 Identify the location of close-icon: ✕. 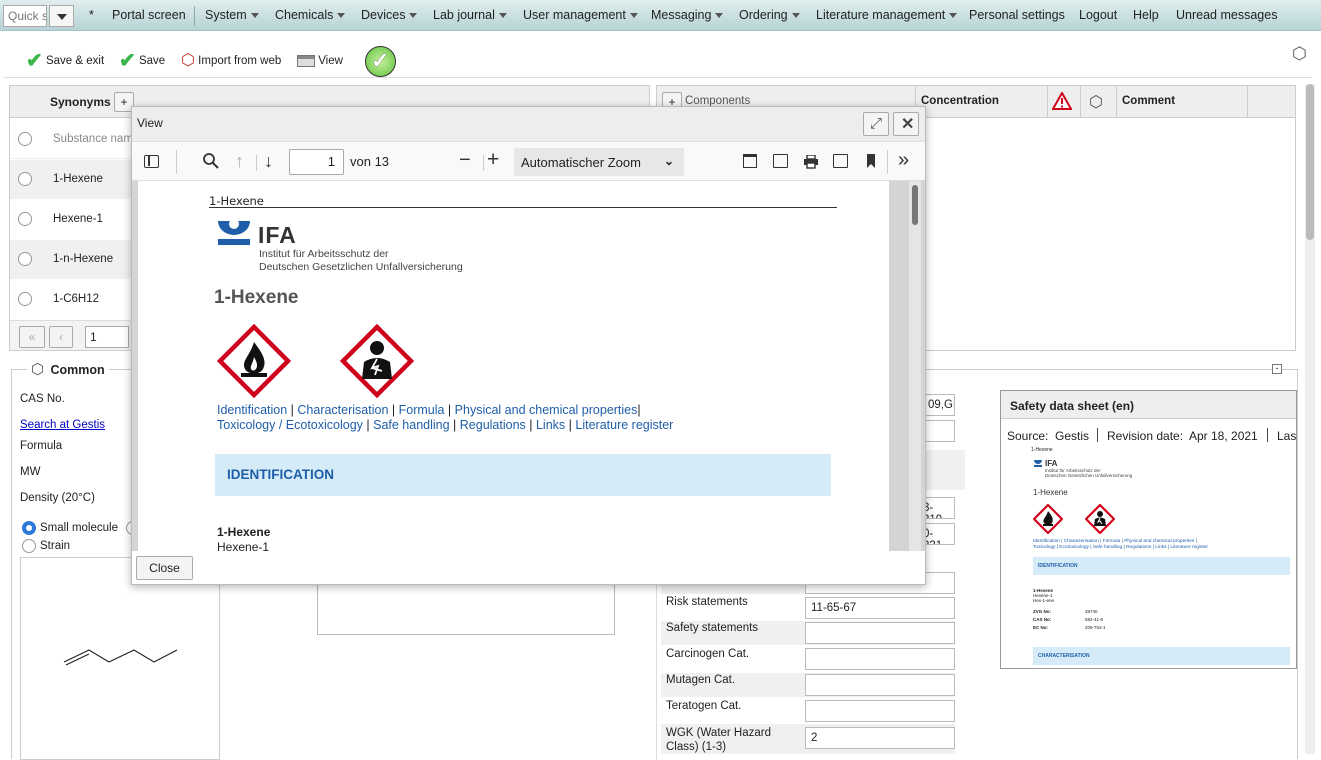
(908, 124).